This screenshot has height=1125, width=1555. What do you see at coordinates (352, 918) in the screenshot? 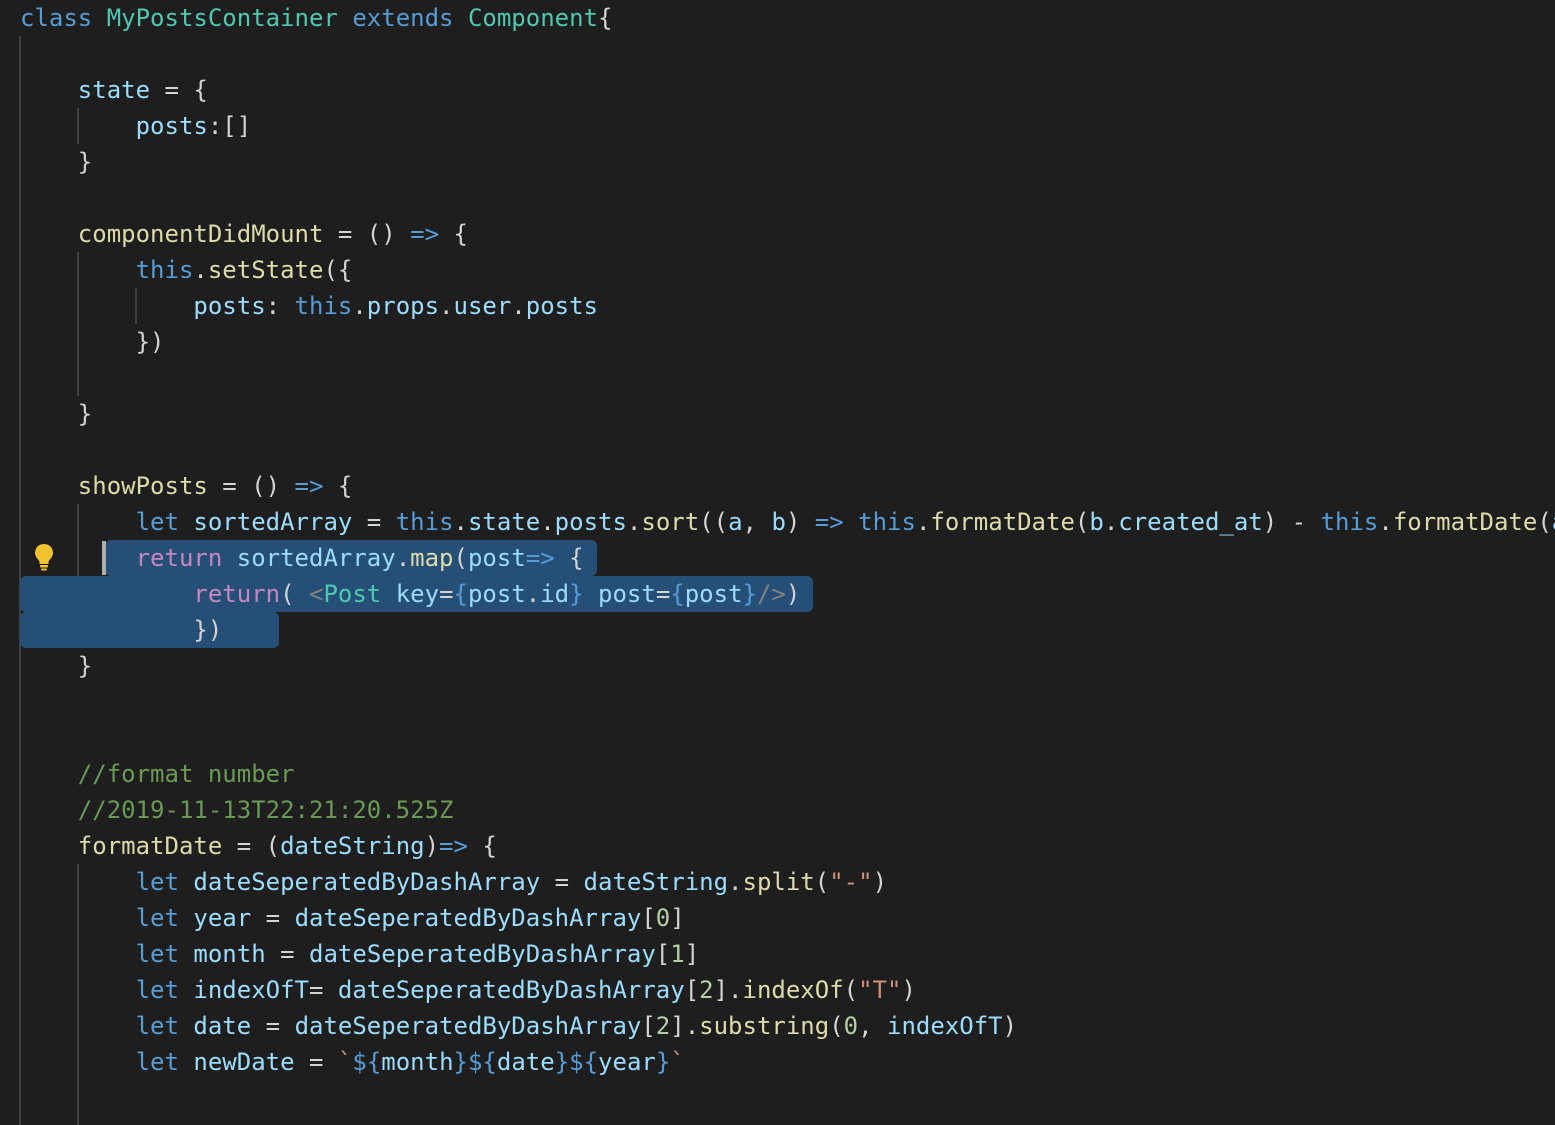
I see `code-line: let year = dateSeperatedByDashArray[0]` at bounding box center [352, 918].